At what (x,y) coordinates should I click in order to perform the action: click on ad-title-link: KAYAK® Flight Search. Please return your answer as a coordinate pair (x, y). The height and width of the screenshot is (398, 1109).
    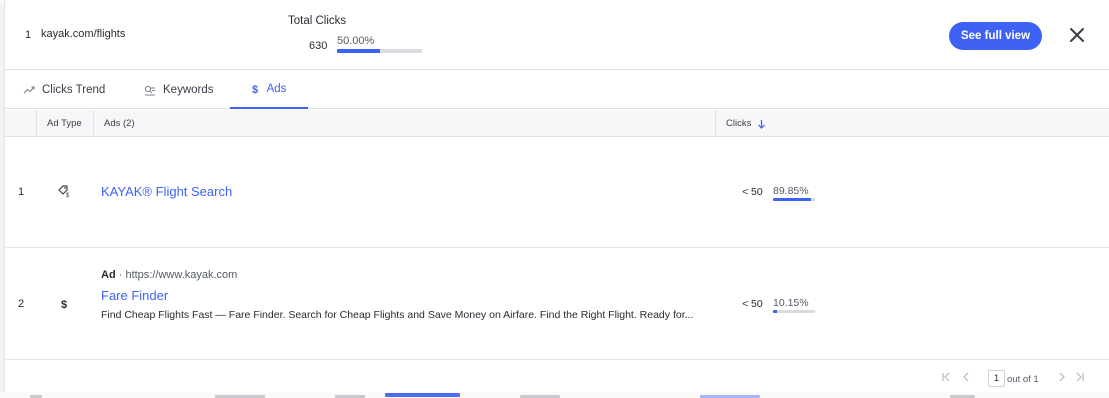
    Looking at the image, I should click on (166, 191).